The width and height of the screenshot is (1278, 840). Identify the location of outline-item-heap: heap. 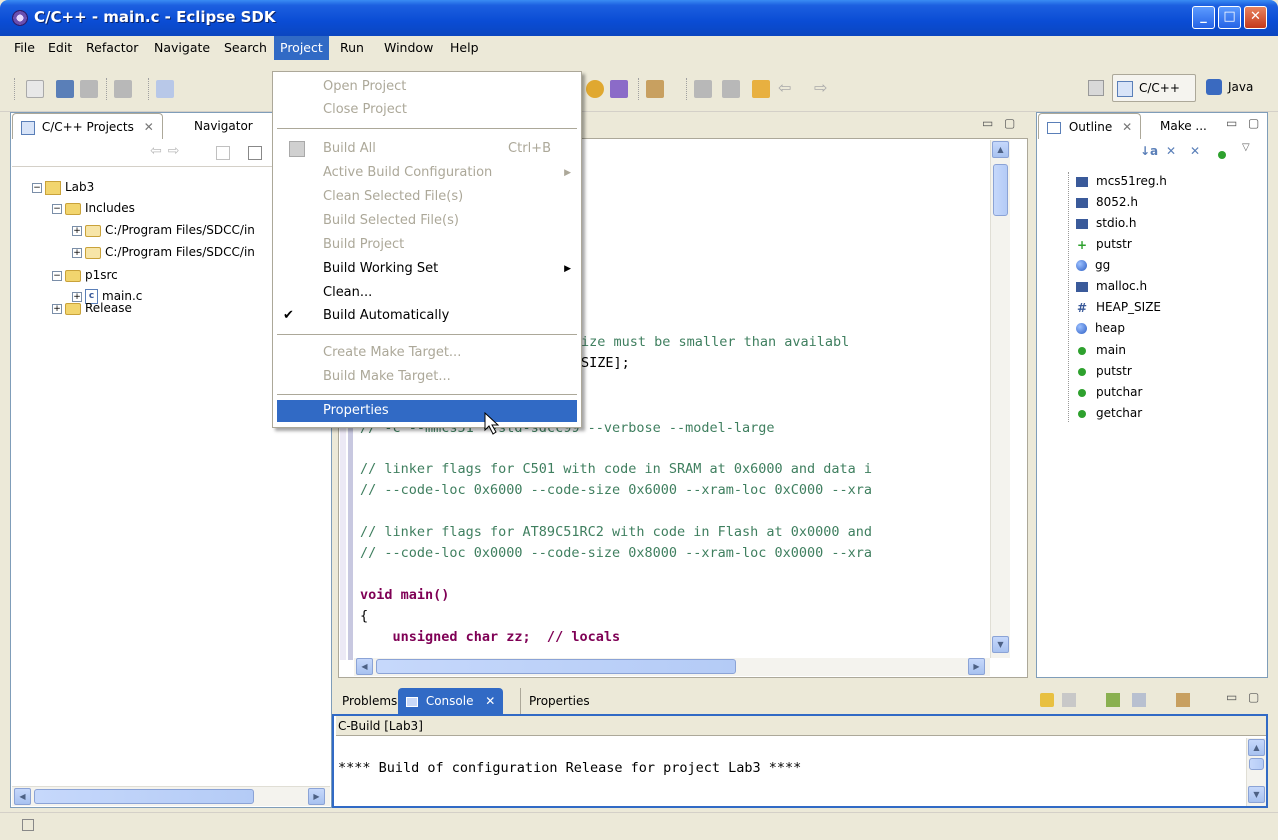
(1100, 328).